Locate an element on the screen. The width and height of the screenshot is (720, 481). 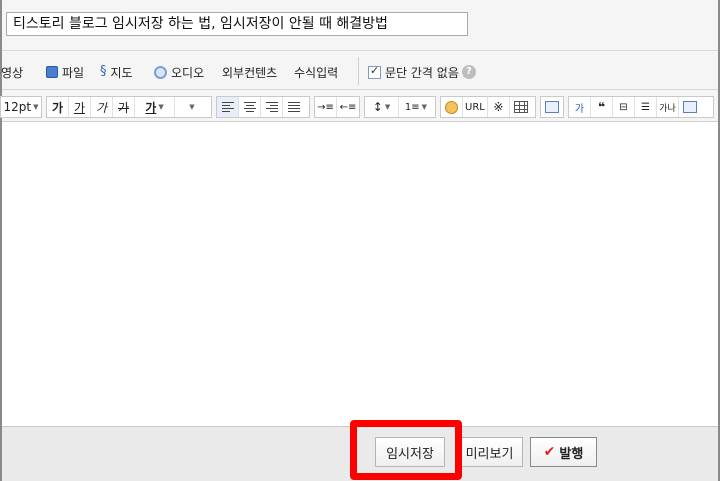
align-center-button is located at coordinates (250, 107).